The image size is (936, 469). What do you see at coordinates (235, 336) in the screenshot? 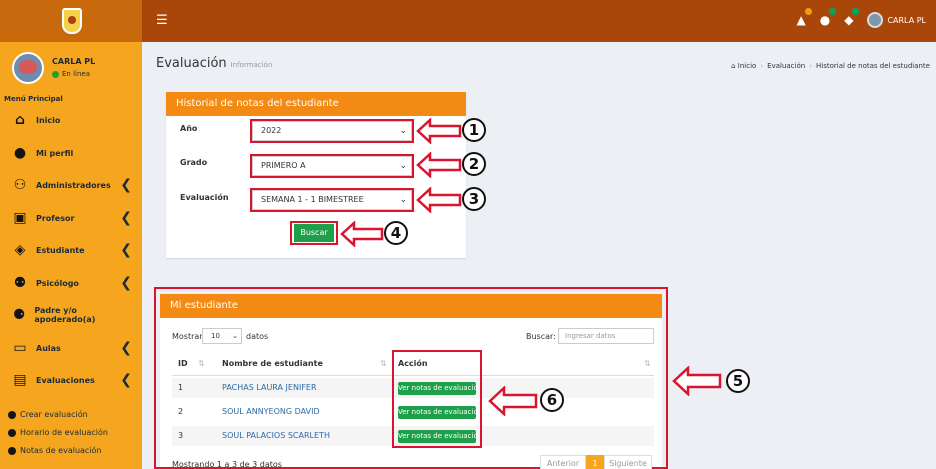
I see `chevron-down-icon: ⌄` at bounding box center [235, 336].